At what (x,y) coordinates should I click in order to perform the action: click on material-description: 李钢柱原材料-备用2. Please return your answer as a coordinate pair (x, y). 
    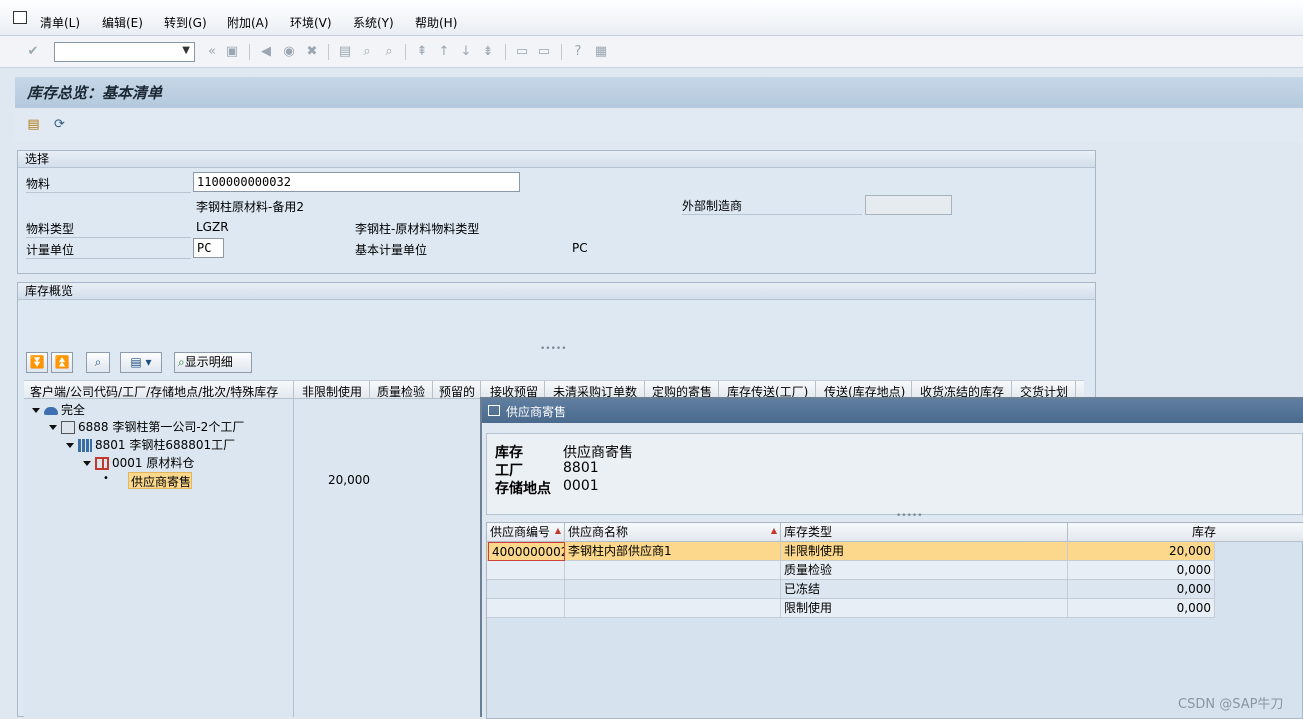
    Looking at the image, I should click on (250, 207).